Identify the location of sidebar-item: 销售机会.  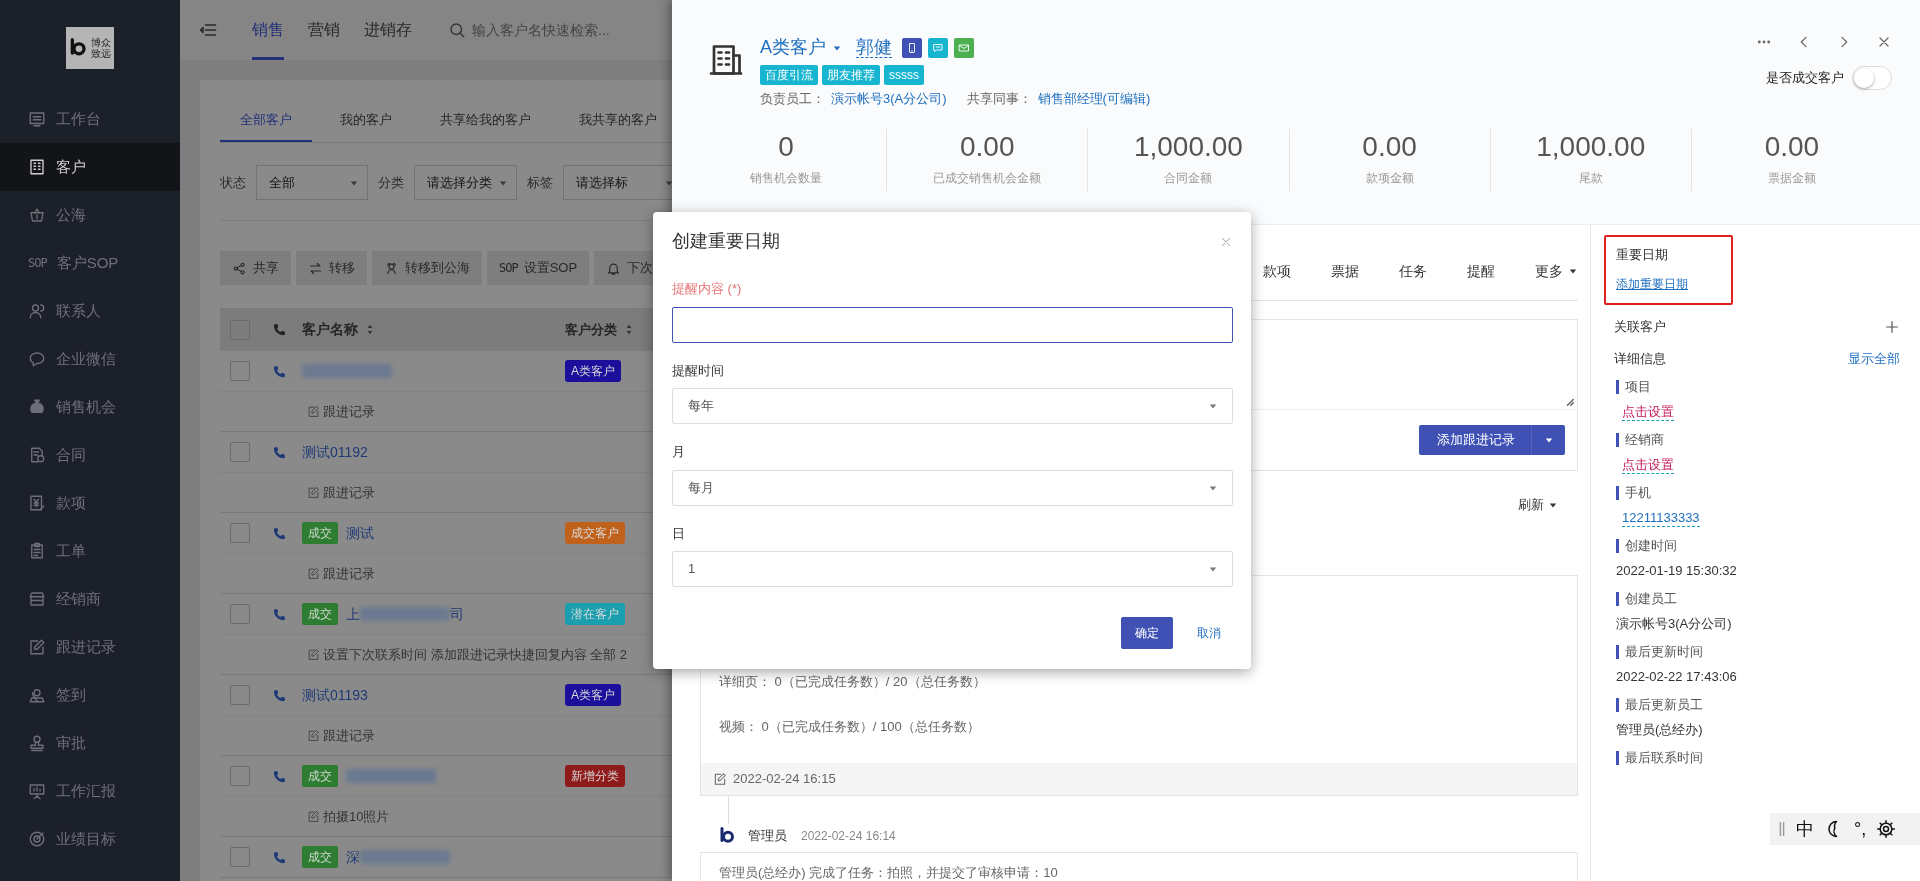
(90, 407).